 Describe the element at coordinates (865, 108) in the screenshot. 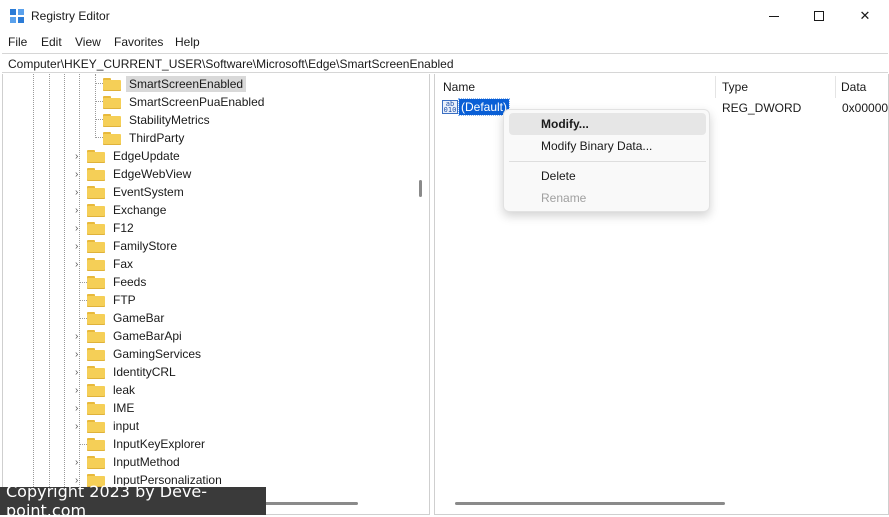

I see `value-data: 0x000000` at that location.